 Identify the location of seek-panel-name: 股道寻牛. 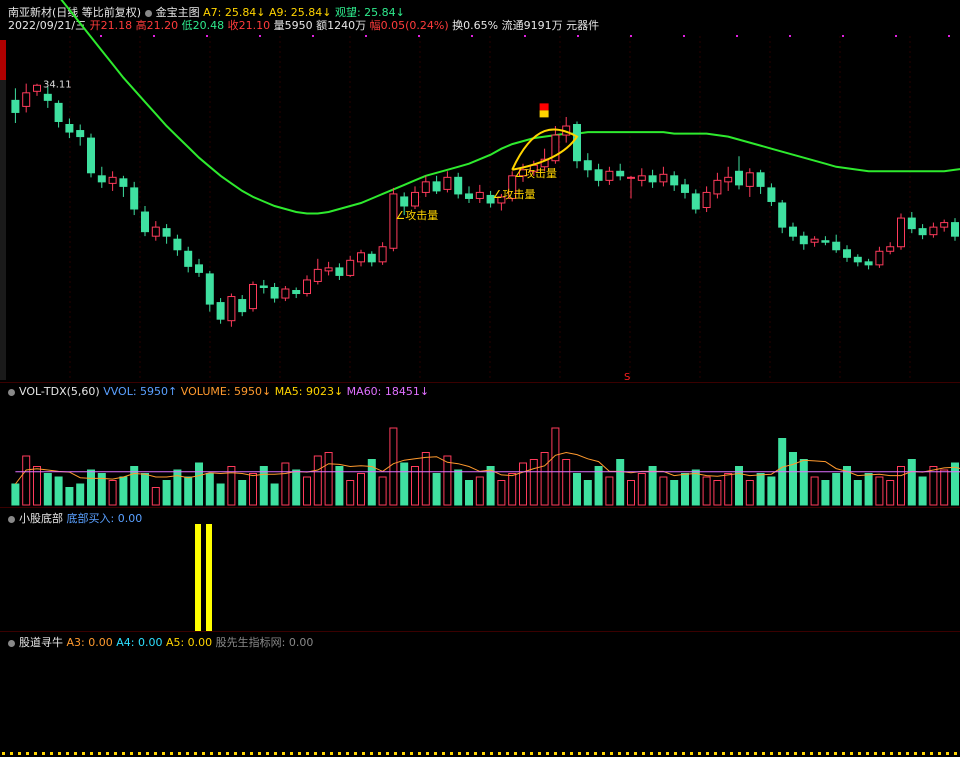
(41, 642).